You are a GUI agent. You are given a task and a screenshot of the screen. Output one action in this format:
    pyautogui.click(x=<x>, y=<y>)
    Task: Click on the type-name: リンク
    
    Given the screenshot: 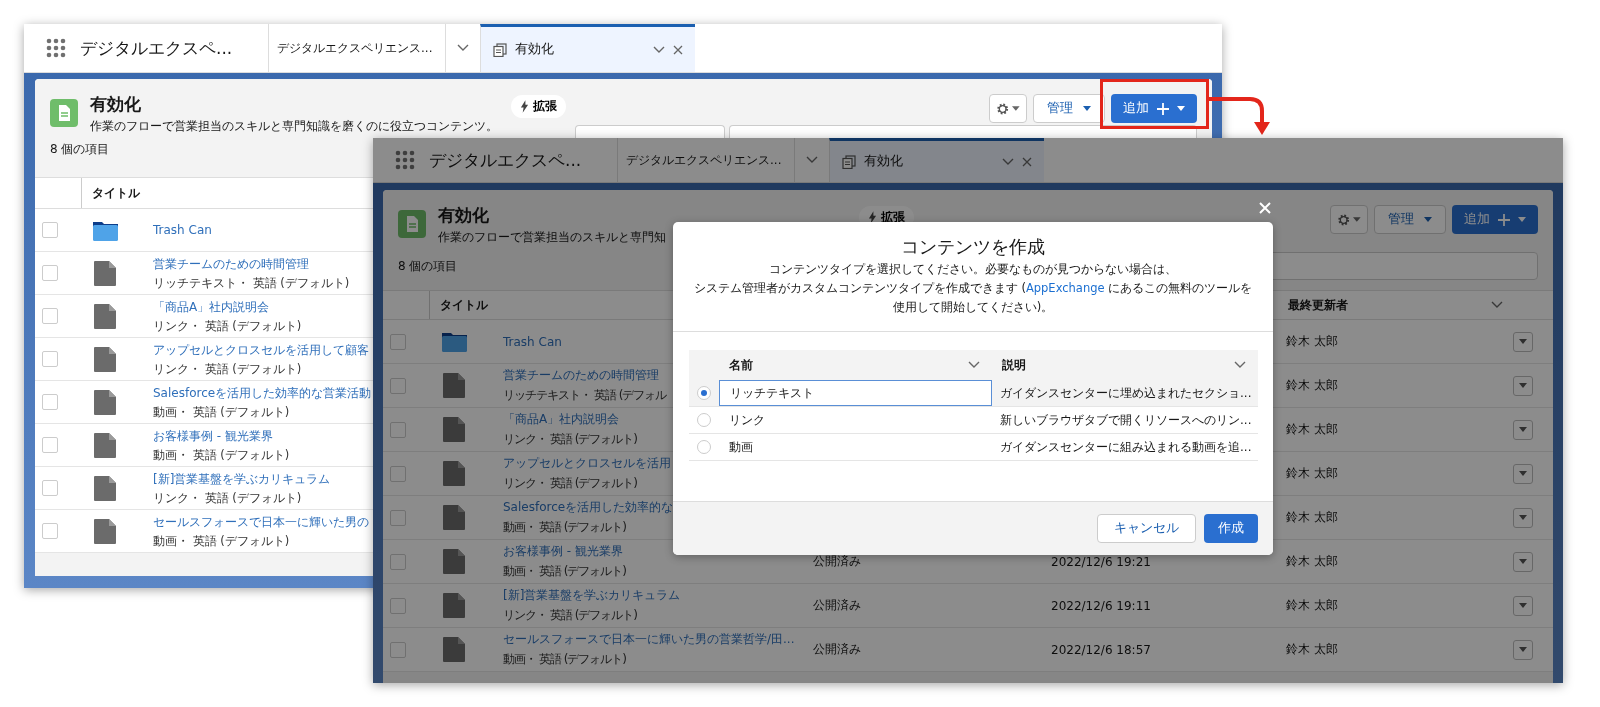 What is the action you would take?
    pyautogui.click(x=855, y=420)
    